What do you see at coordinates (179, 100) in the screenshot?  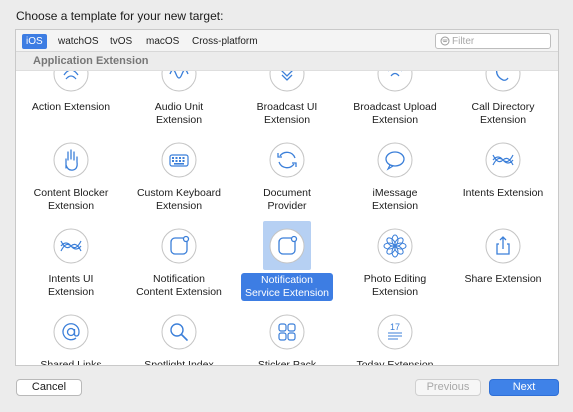 I see `template-item: Audio Unit Extension` at bounding box center [179, 100].